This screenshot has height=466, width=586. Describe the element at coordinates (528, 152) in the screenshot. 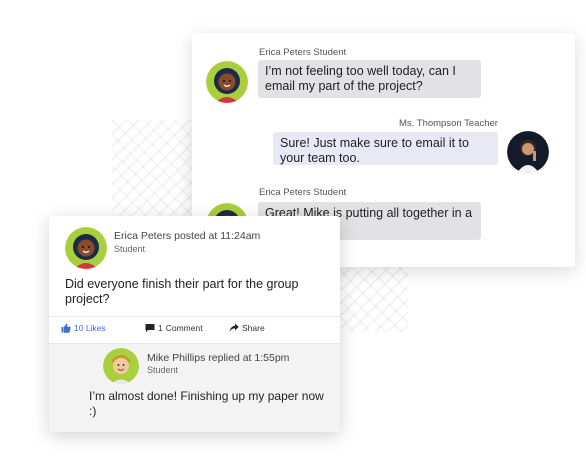

I see `teacher-avatar-icon` at that location.